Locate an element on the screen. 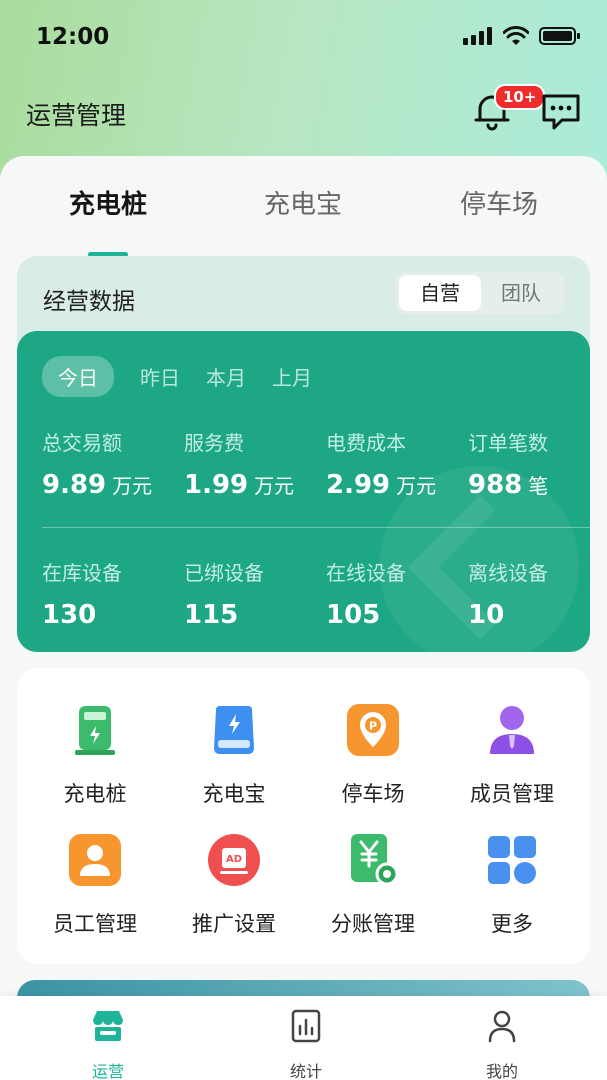  stat-devices-offline: 离线设备 10 is located at coordinates (529, 593).